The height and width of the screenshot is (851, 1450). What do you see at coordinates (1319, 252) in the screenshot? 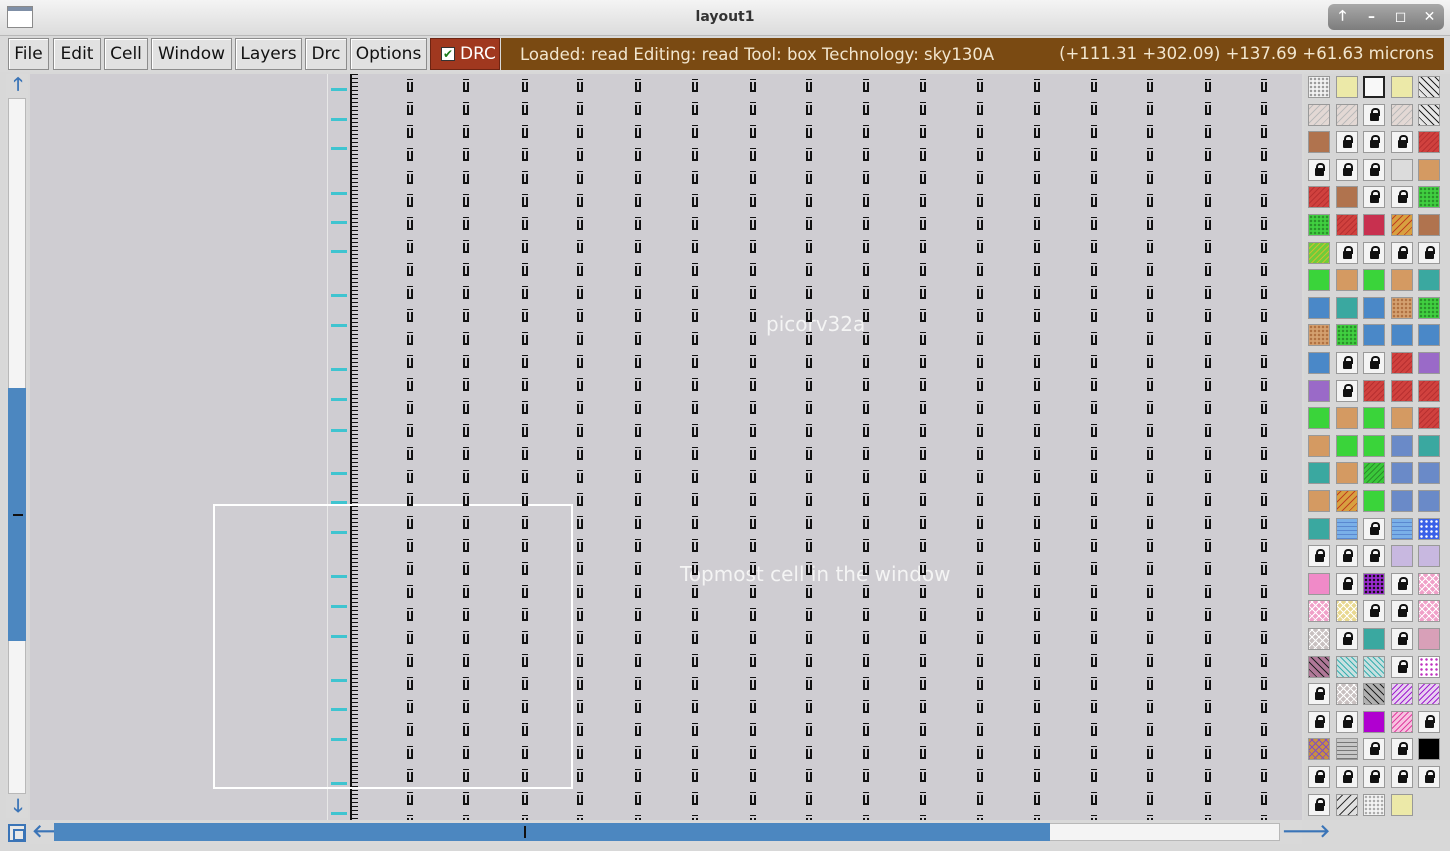
I see `layer-swatch-green-yellow` at bounding box center [1319, 252].